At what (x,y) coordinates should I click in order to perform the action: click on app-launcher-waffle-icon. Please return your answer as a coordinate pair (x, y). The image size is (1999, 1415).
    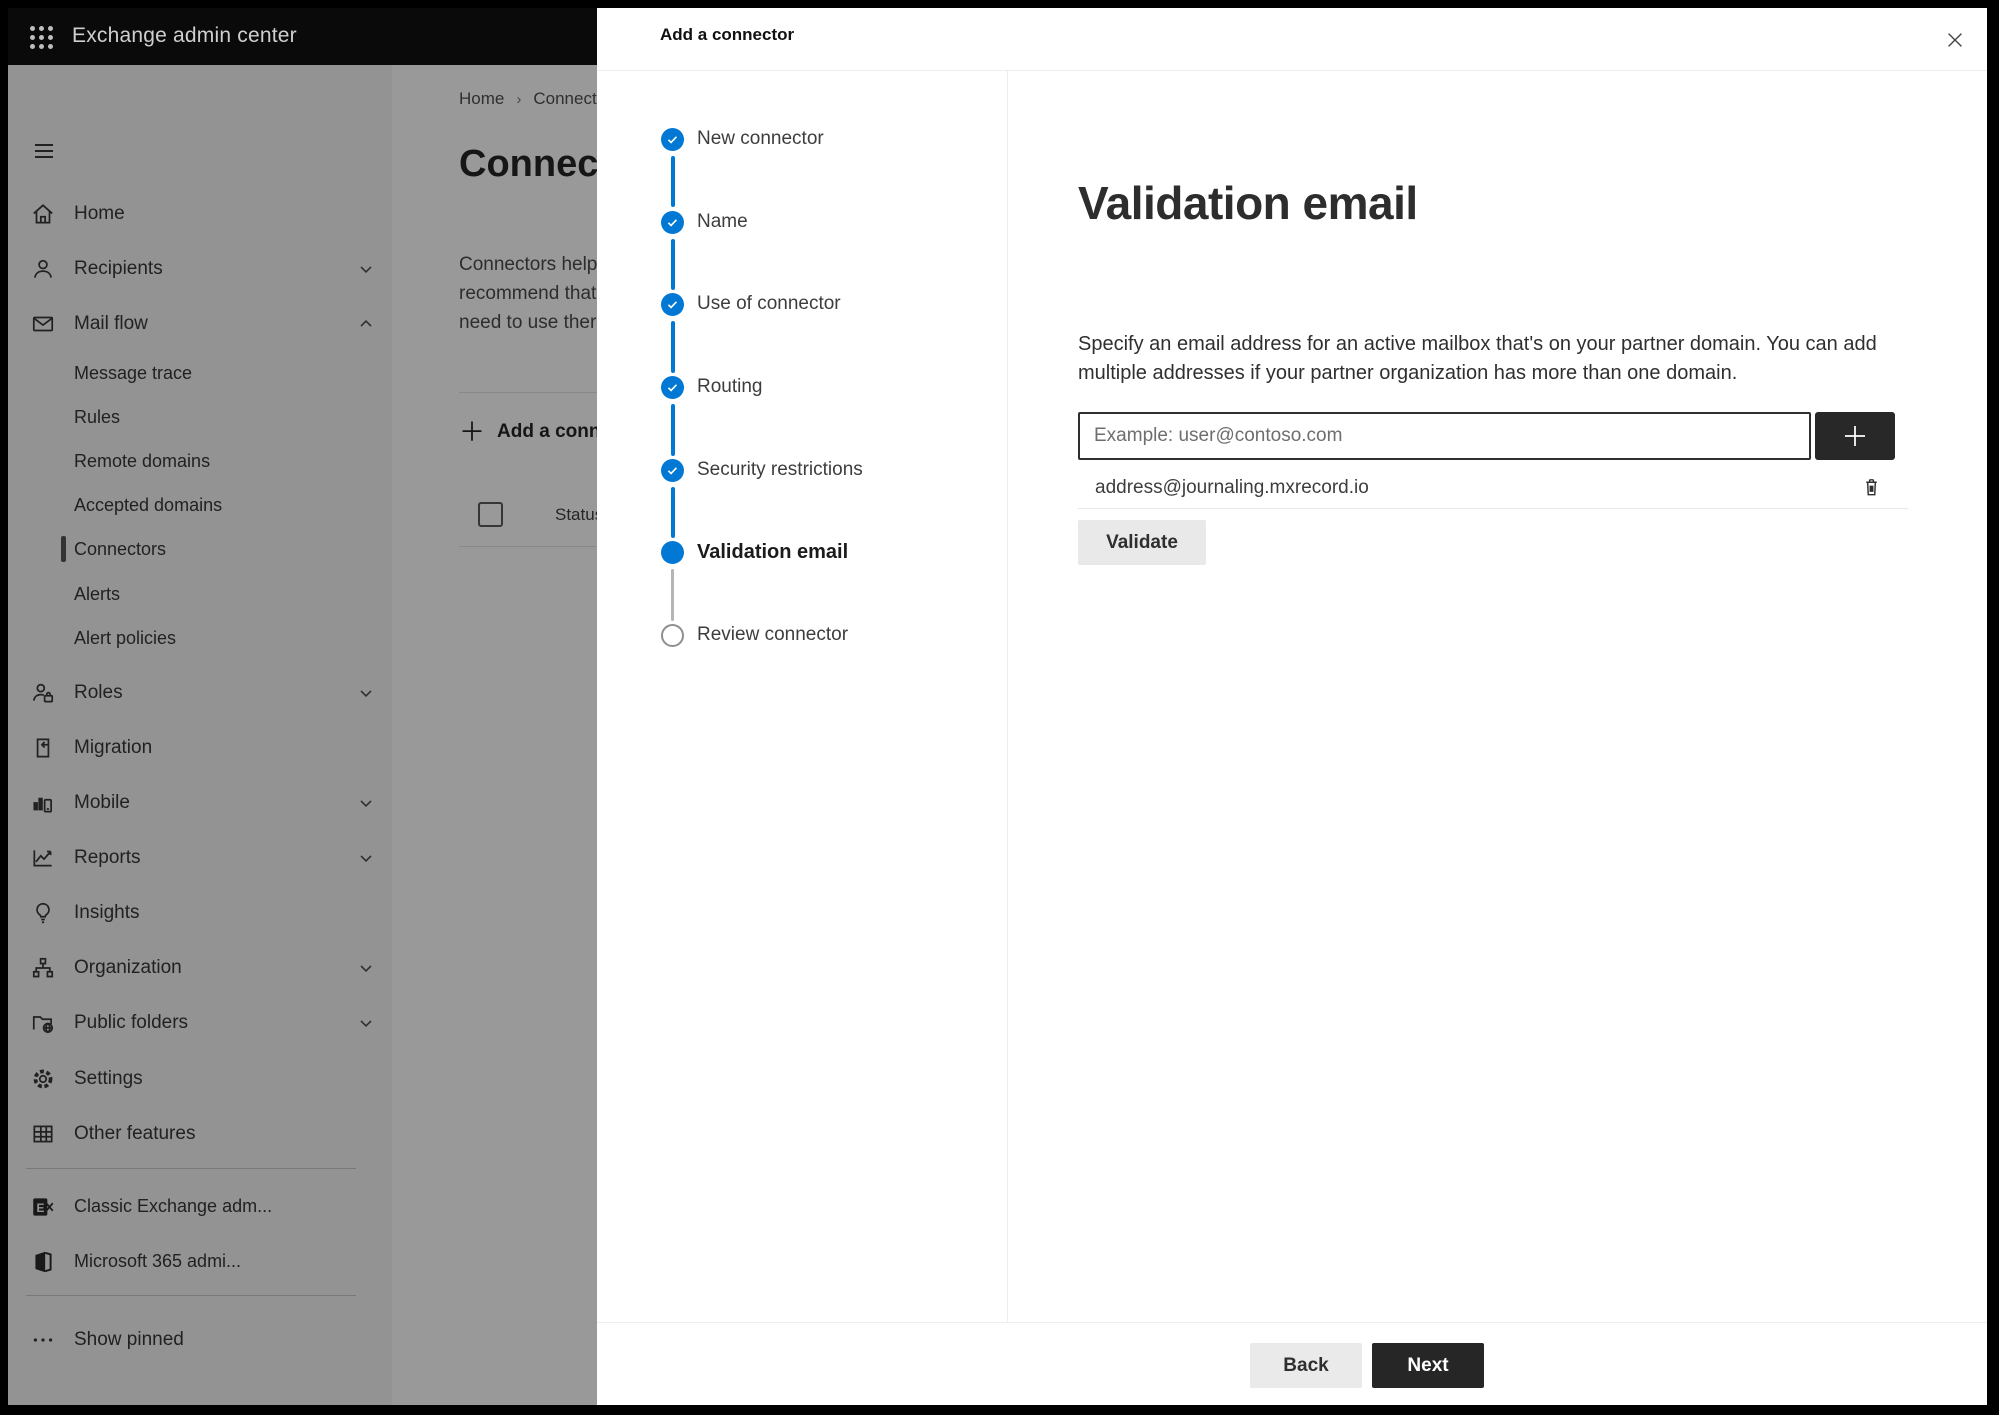
    Looking at the image, I should click on (41, 37).